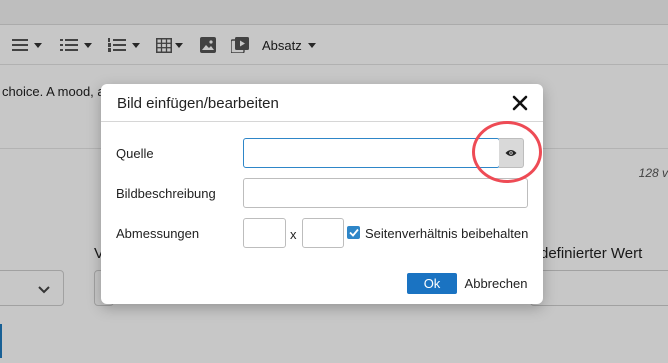  What do you see at coordinates (446, 233) in the screenshot?
I see `keep-ratio-label: Seitenverhältnis beibehalten` at bounding box center [446, 233].